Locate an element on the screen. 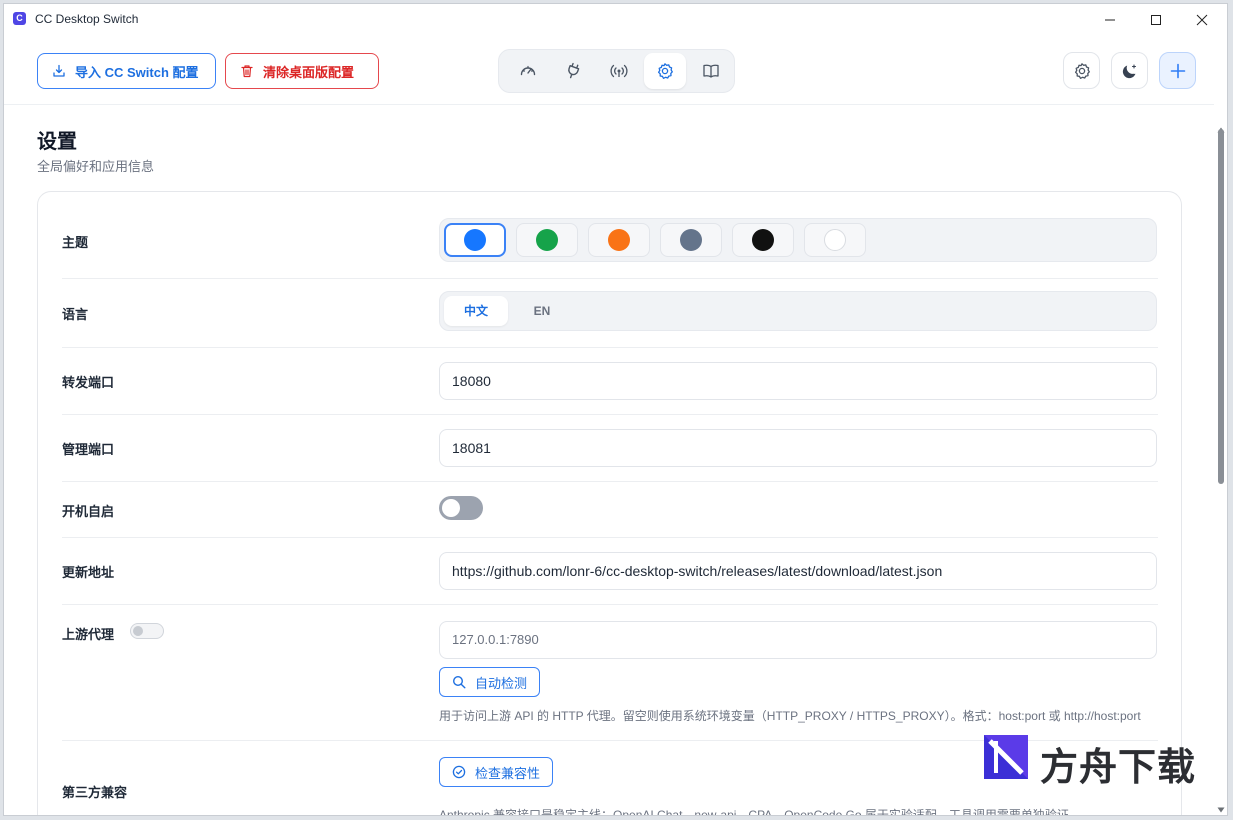  maximize-button is located at coordinates (1156, 20).